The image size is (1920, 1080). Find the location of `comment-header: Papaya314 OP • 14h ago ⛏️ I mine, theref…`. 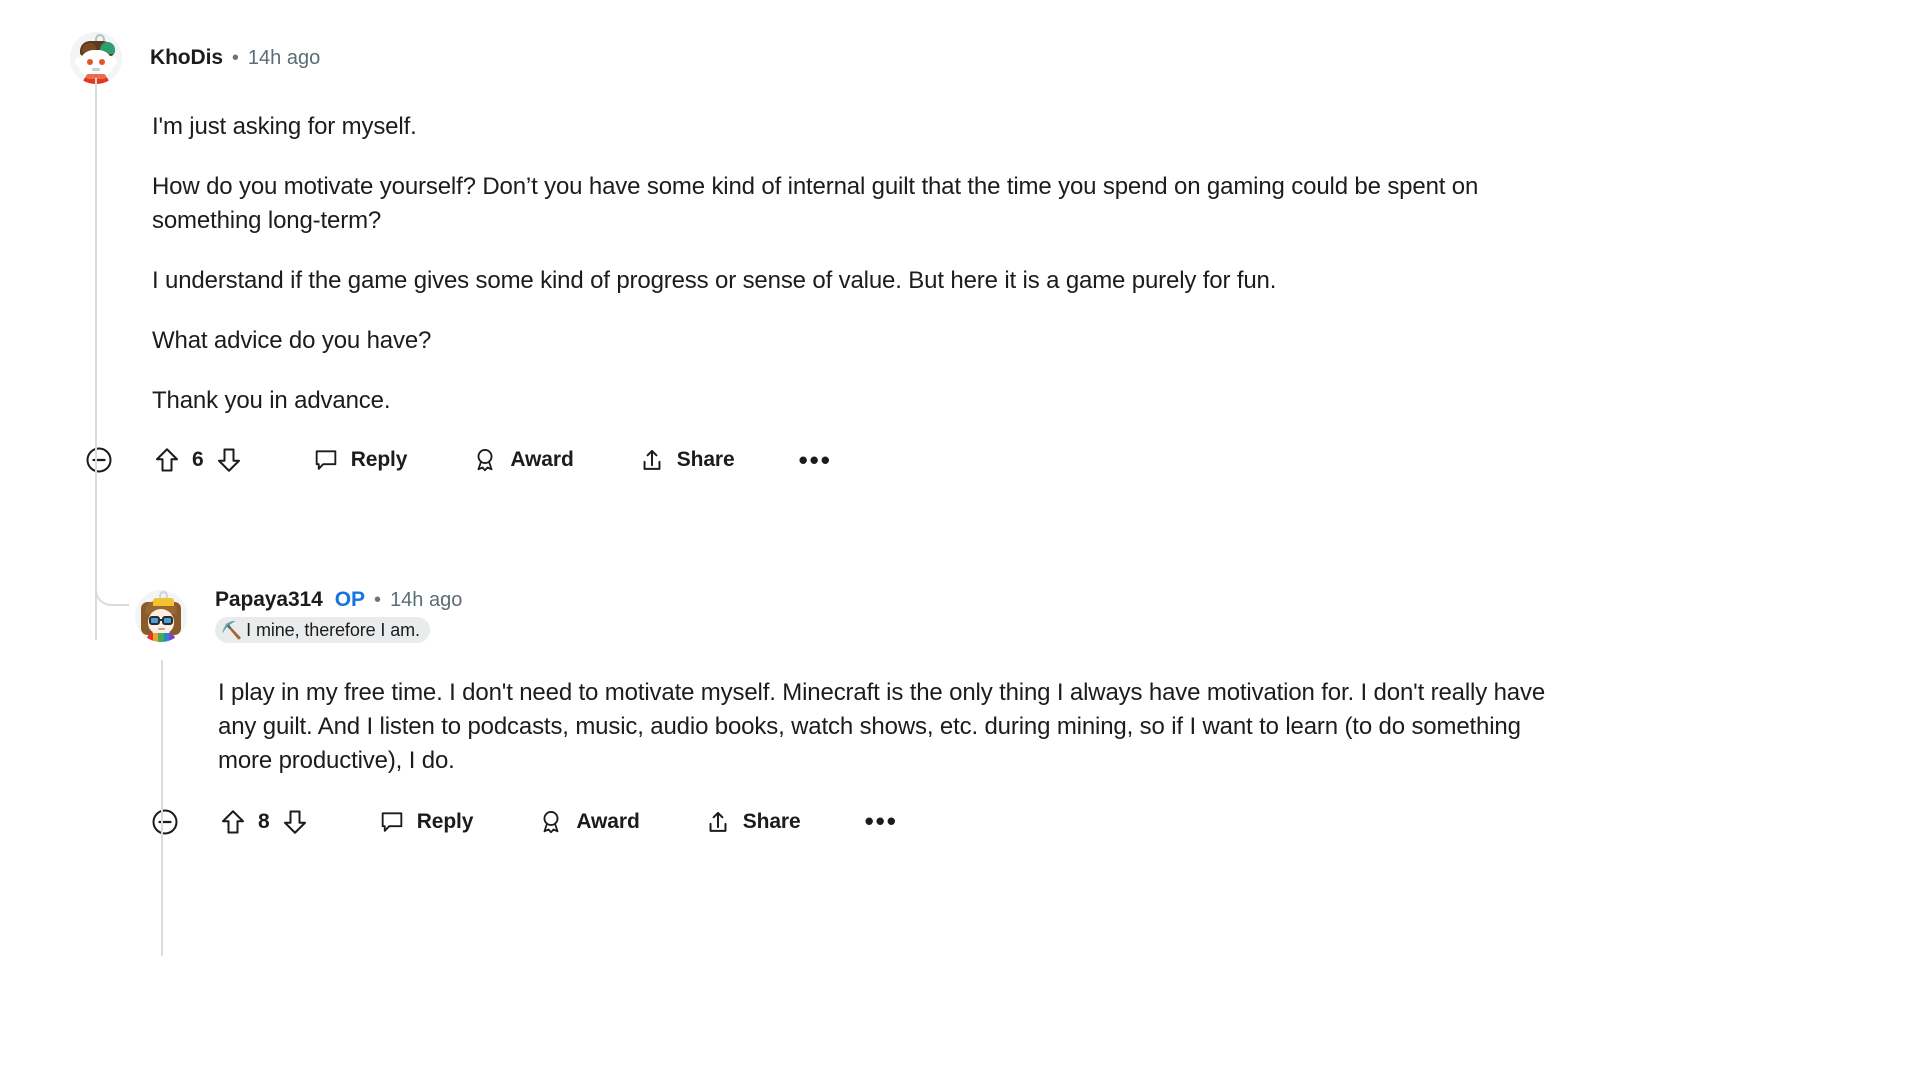

comment-header: Papaya314 OP • 14h ago ⛏️ I mine, theref… is located at coordinates (1002, 617).